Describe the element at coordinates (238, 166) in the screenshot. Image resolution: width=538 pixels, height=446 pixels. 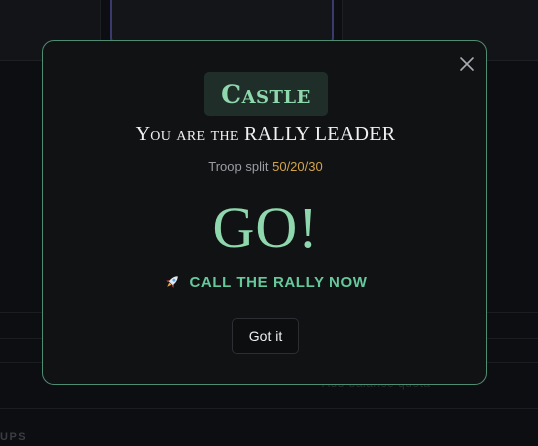
I see `troop-split-label: Troop split` at that location.